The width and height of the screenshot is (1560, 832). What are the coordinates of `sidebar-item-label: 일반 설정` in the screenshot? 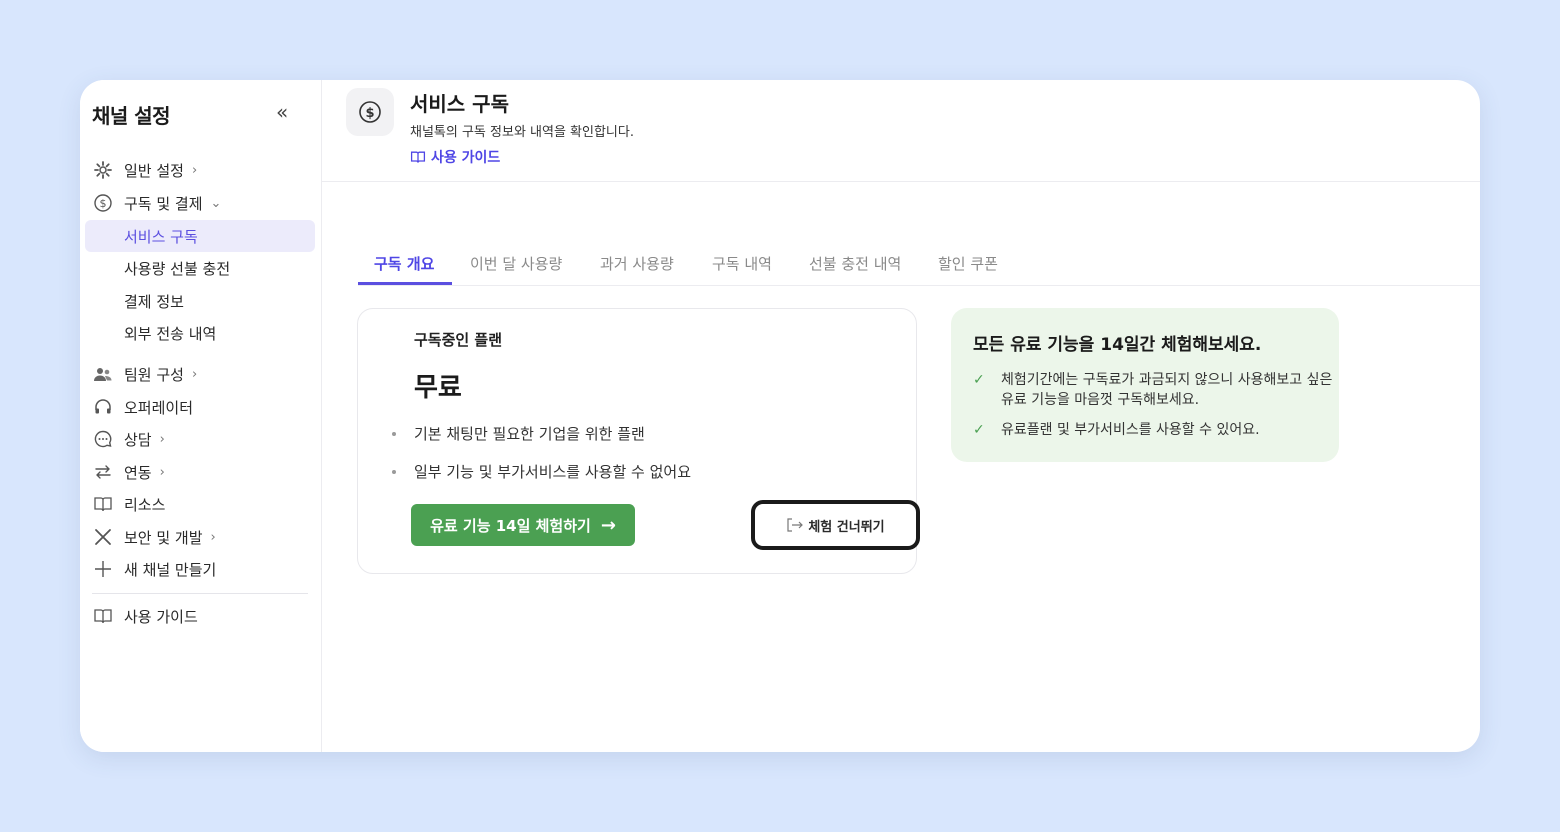 It's located at (154, 170).